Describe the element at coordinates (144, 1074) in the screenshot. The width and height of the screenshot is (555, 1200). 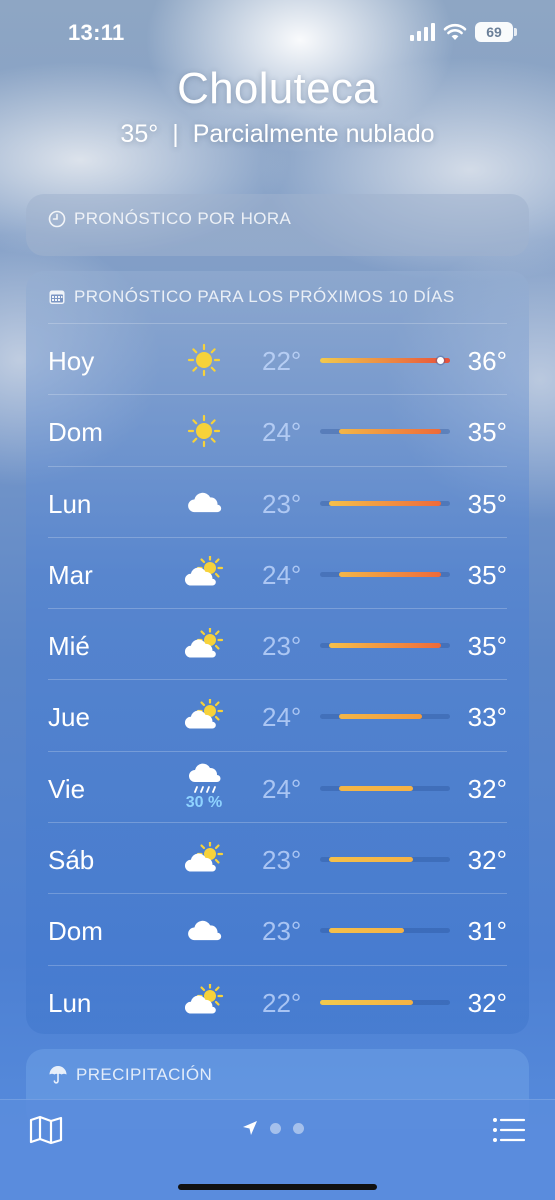
I see `precipitation-title: PRECIPITACIÓN` at that location.